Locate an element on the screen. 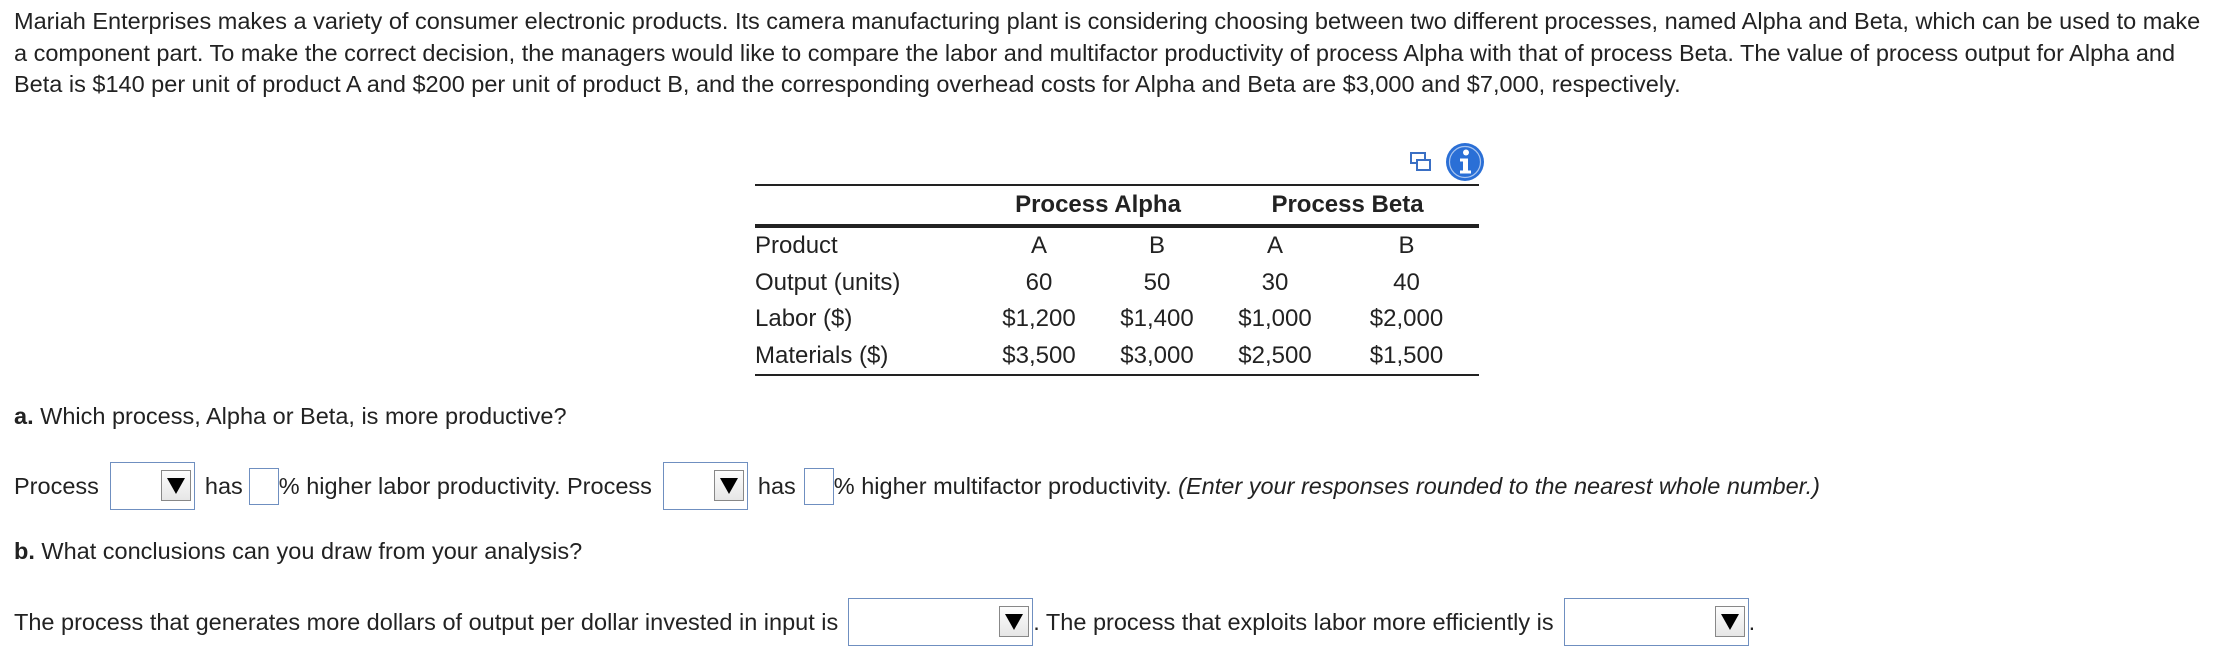 This screenshot has width=2226, height=668. table-cell: $1,400 is located at coordinates (1157, 318).